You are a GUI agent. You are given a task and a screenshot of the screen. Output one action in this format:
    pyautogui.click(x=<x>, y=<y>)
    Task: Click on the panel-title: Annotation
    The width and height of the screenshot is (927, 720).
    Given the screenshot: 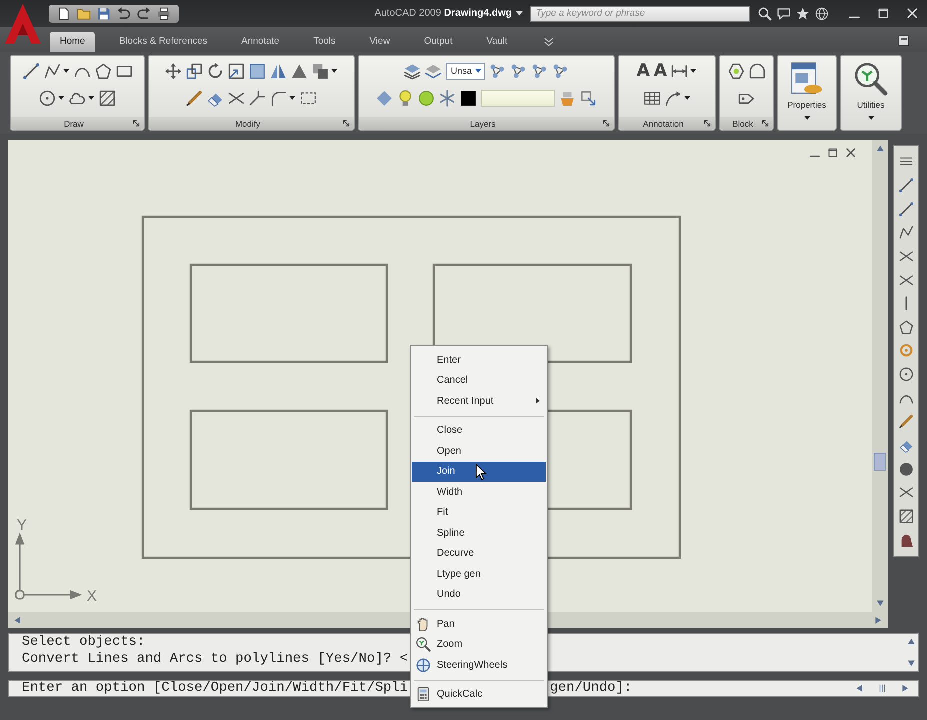 What is the action you would take?
    pyautogui.click(x=663, y=123)
    